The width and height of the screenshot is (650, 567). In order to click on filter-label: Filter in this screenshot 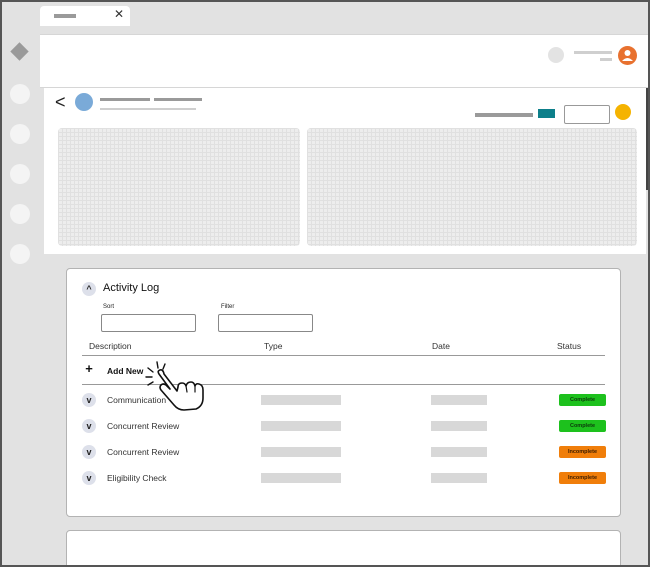, I will do `click(228, 307)`.